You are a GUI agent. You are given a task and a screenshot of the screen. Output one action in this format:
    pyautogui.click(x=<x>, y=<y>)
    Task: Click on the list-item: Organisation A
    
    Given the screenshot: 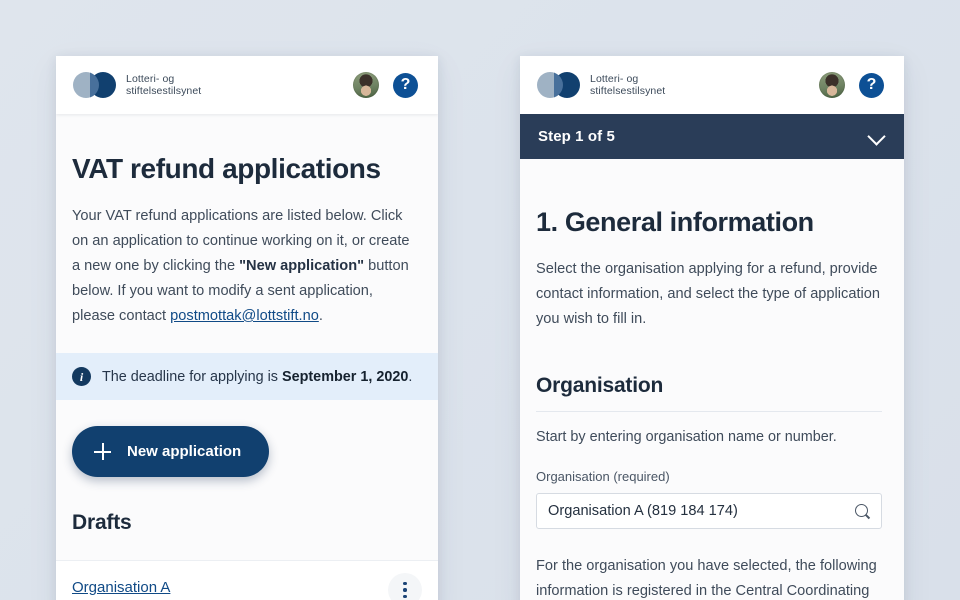 What is the action you would take?
    pyautogui.click(x=121, y=587)
    